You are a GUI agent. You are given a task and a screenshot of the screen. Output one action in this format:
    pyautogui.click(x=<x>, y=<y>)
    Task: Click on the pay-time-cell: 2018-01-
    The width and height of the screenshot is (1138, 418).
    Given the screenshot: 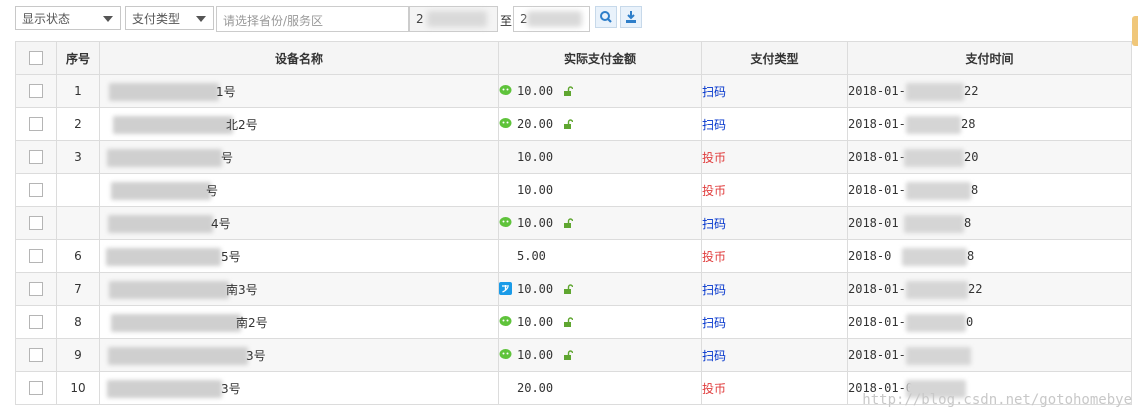 What is the action you would take?
    pyautogui.click(x=989, y=355)
    